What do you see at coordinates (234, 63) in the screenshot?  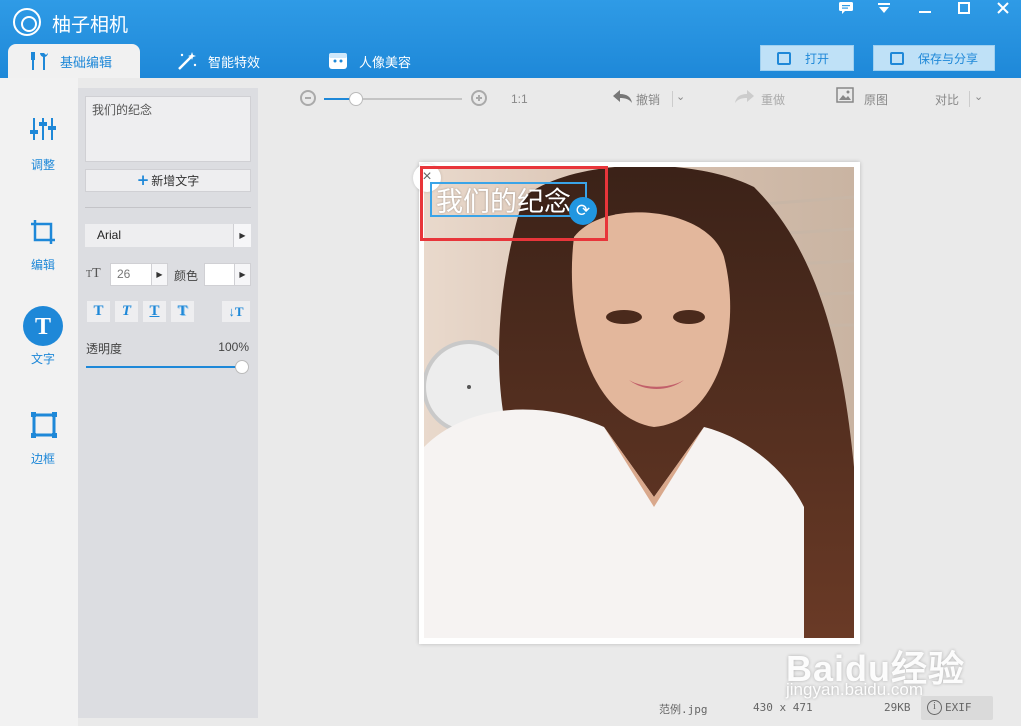 I see `tab-smart-effects-label: 智能特效` at bounding box center [234, 63].